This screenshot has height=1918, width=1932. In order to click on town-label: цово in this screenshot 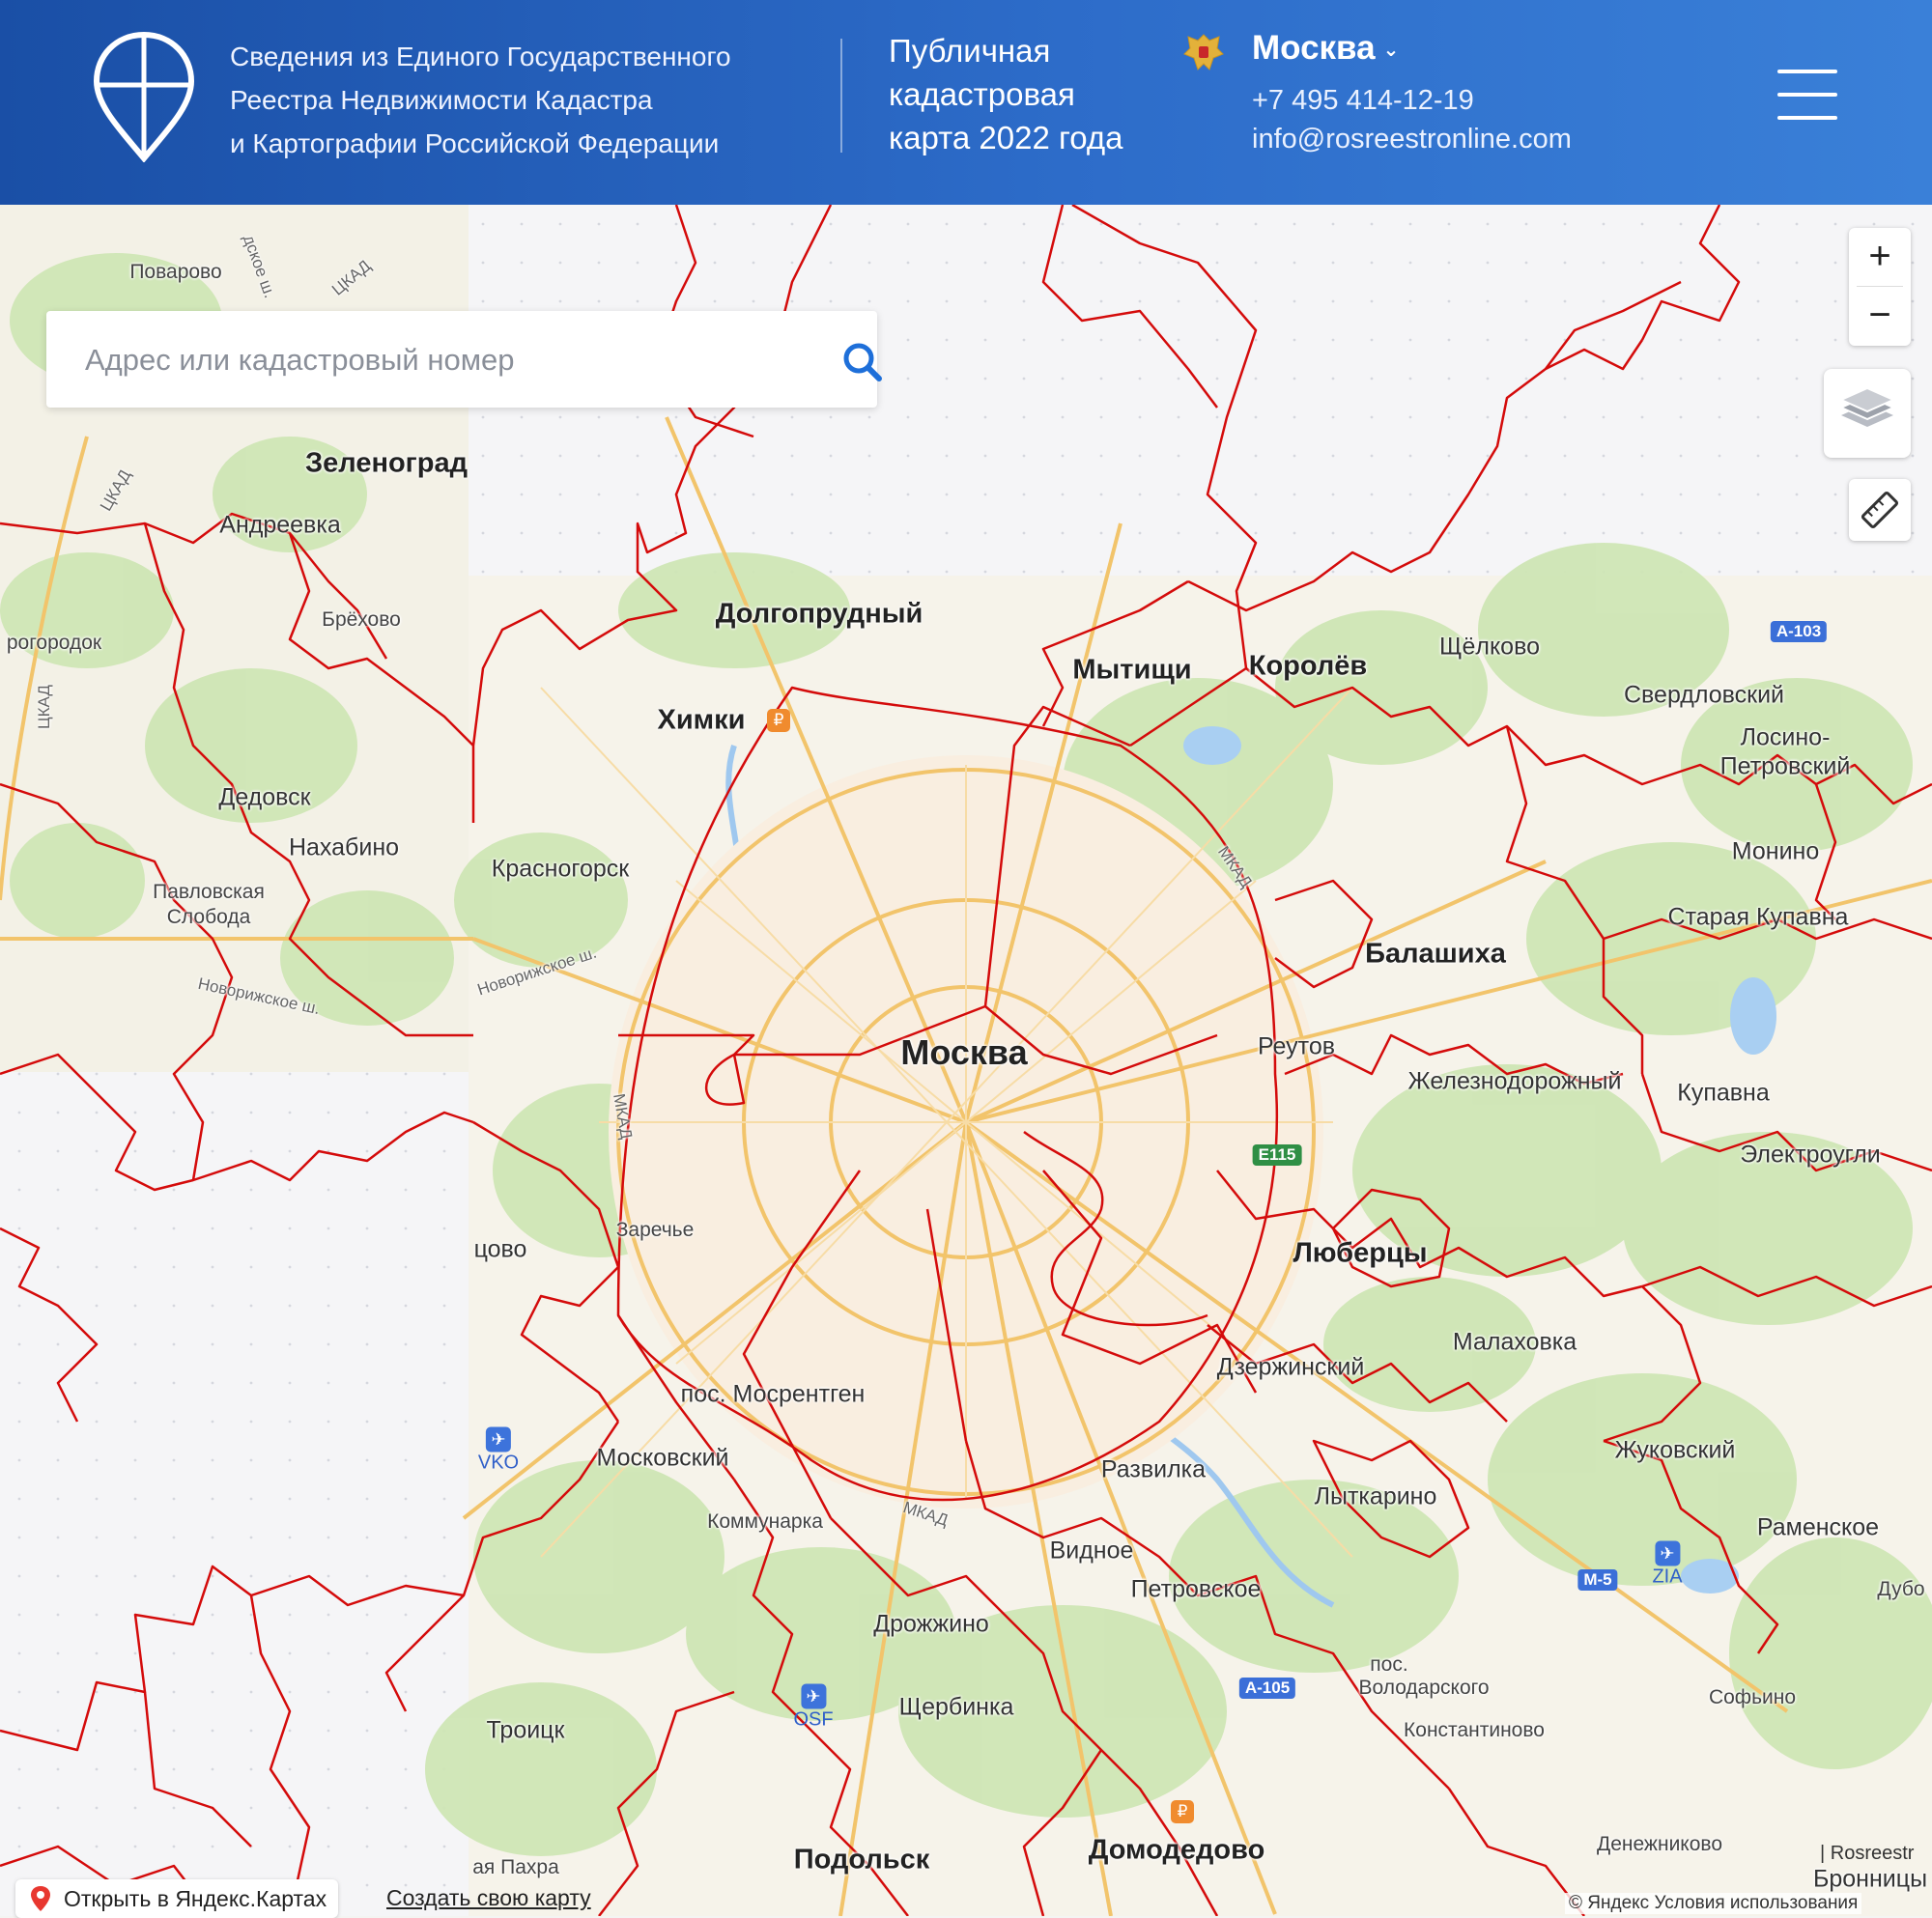, I will do `click(500, 1249)`.